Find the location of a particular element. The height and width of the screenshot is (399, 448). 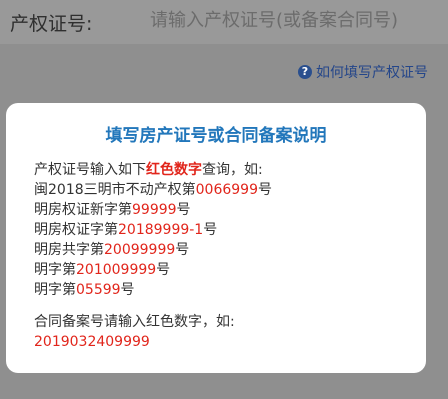

example-prefix: 明房权证新字第 is located at coordinates (83, 210).